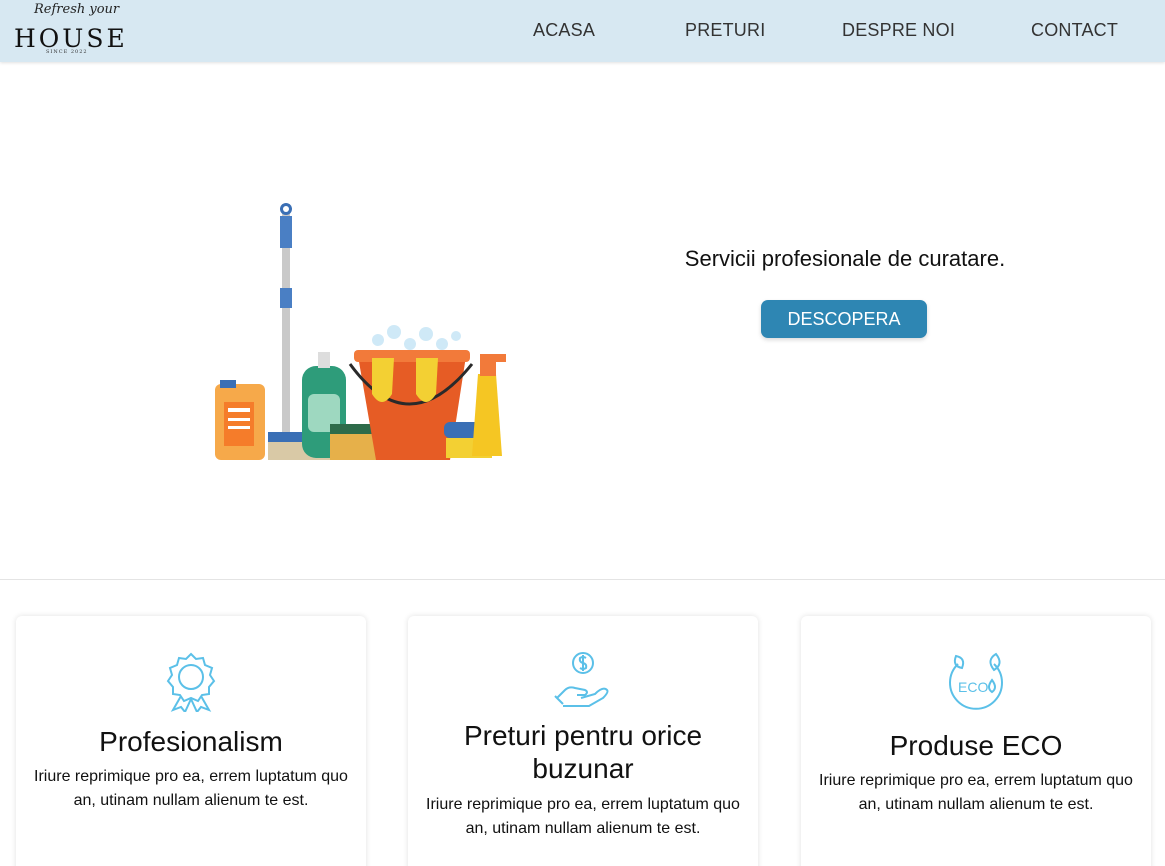 This screenshot has height=866, width=1165. I want to click on eco-leaves-icon: ECO, so click(976, 681).